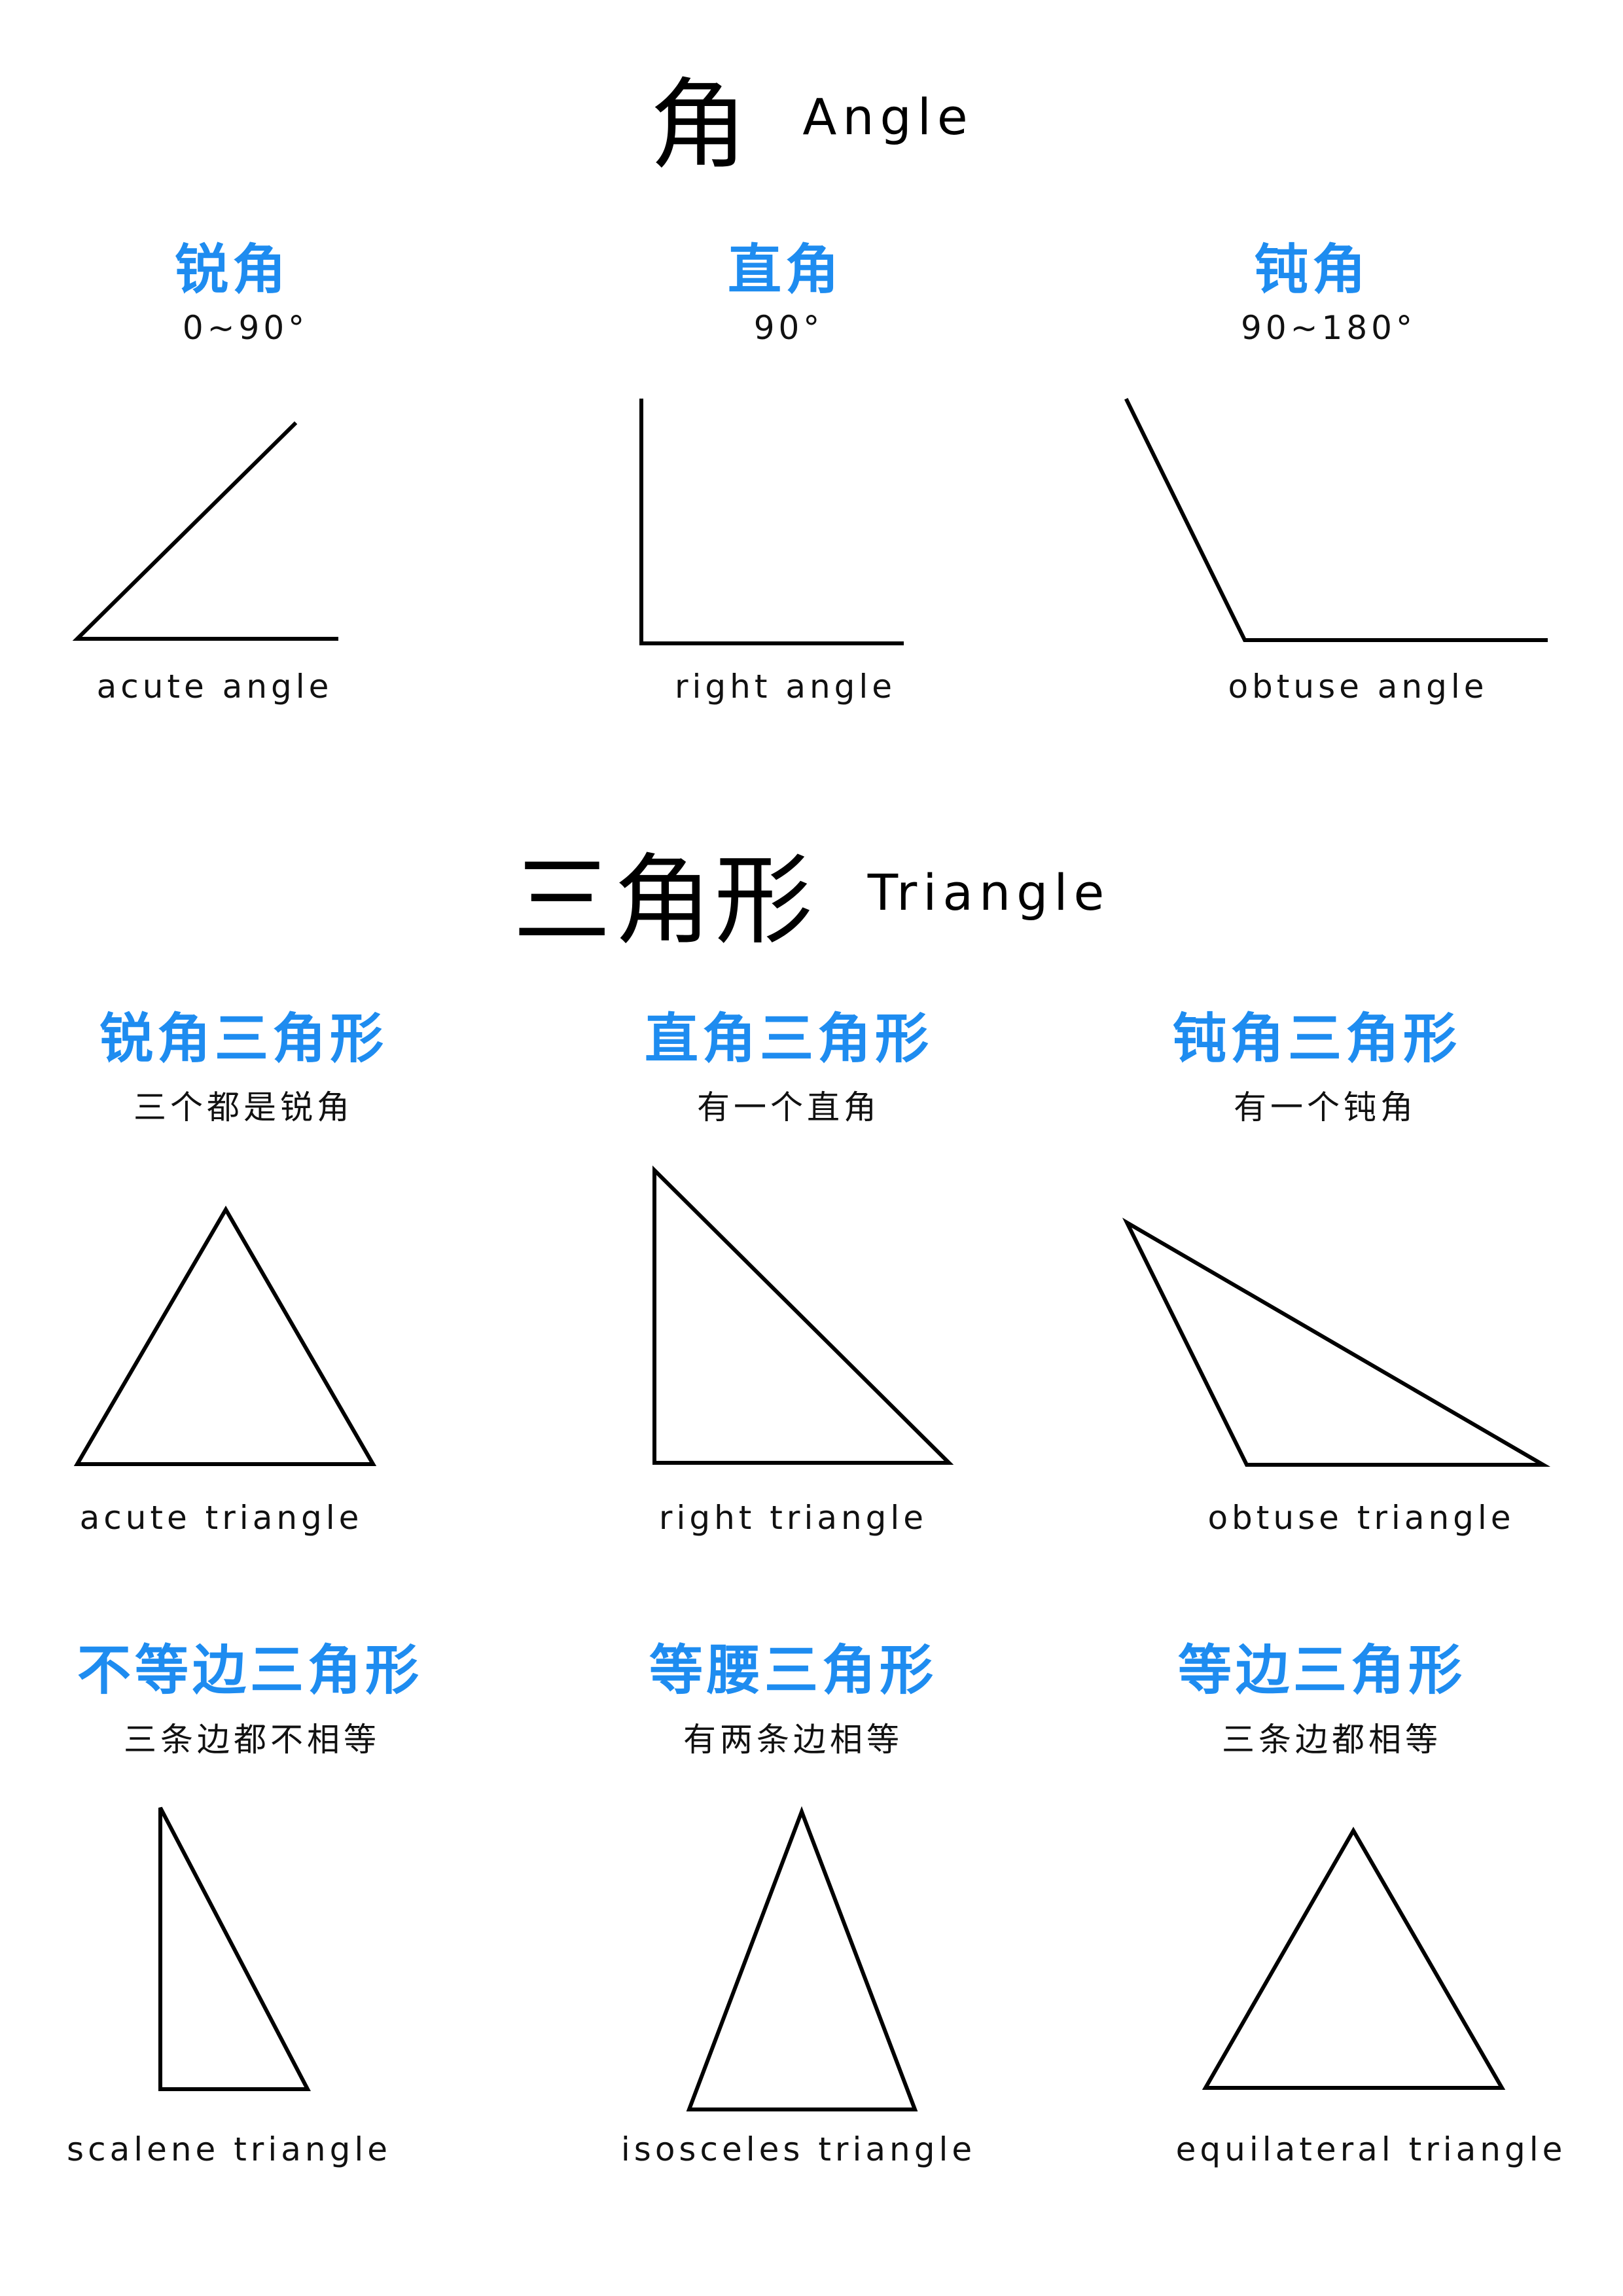 The height and width of the screenshot is (2296, 1623). What do you see at coordinates (225, 1336) in the screenshot?
I see `acute-triangle-shape` at bounding box center [225, 1336].